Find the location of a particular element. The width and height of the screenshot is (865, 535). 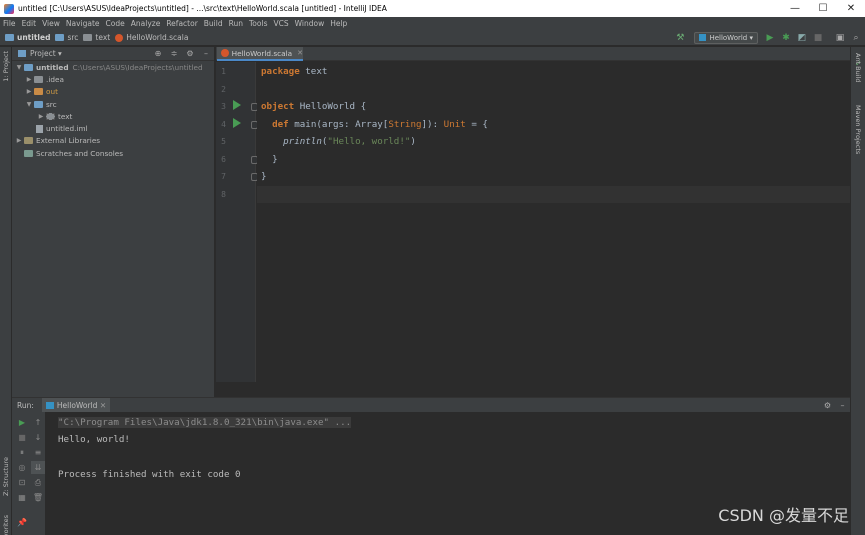

run-toolbar: ▶ ↑ ■ ↓ ⏸ ≡ ◎ ⇊ ⊡ ⎙ ▦ 🗑 📌 is located at coordinates (28, 473).